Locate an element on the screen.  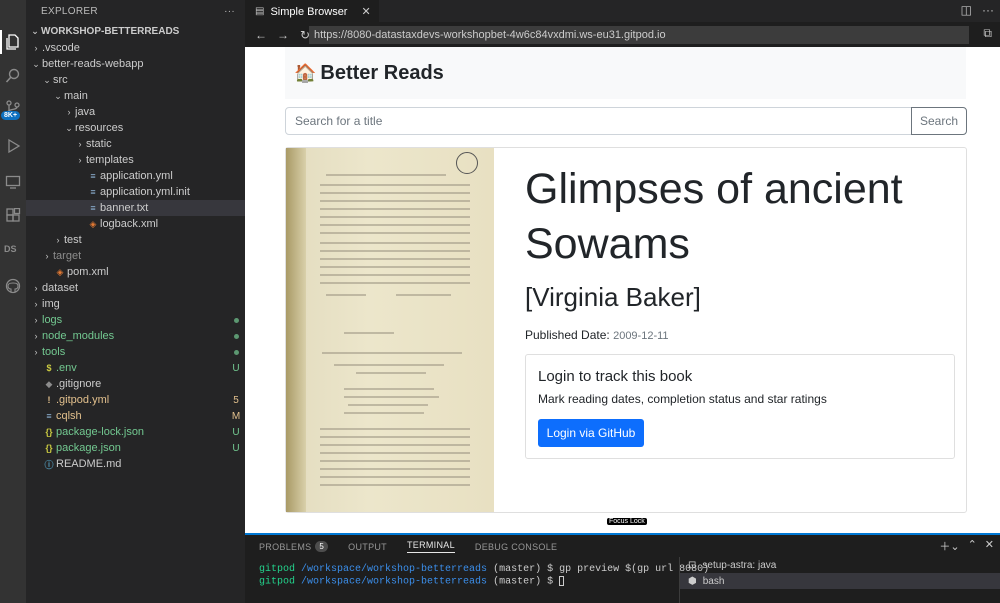
file-item: ◆ .gitignore is located at coordinates (135, 384).